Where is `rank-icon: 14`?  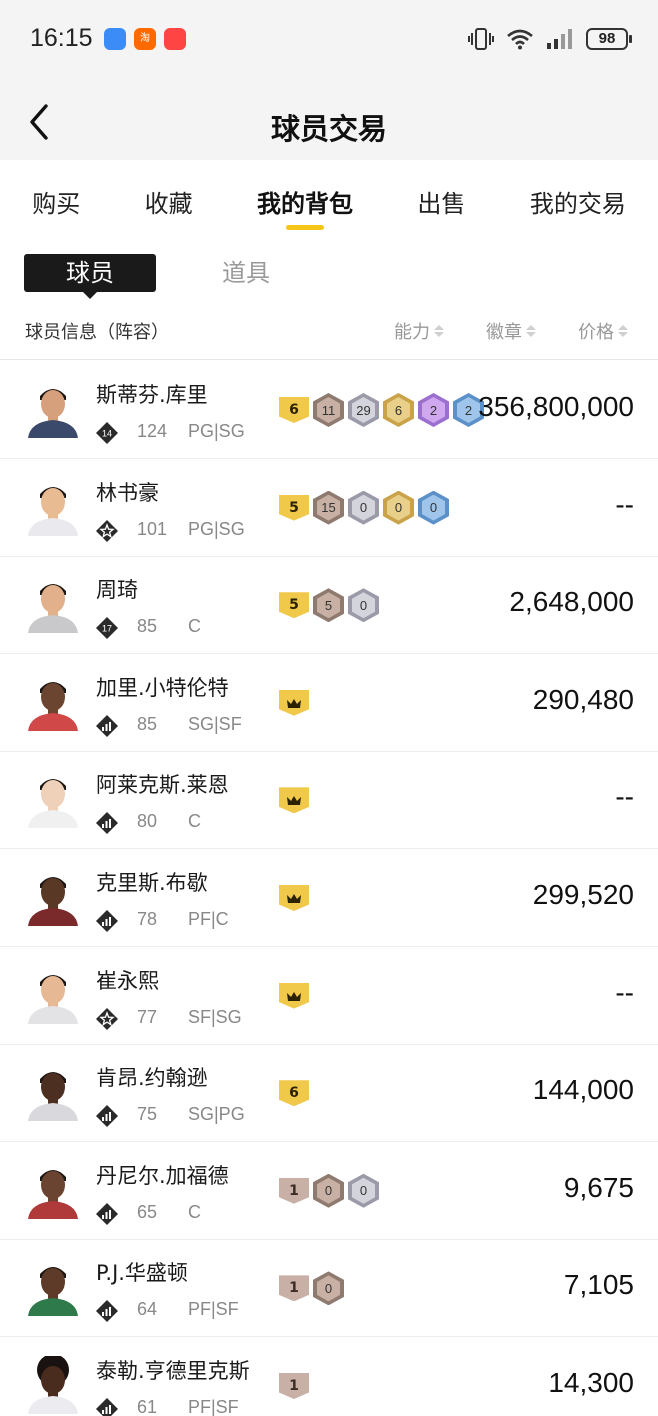
rank-icon: 14 is located at coordinates (107, 433).